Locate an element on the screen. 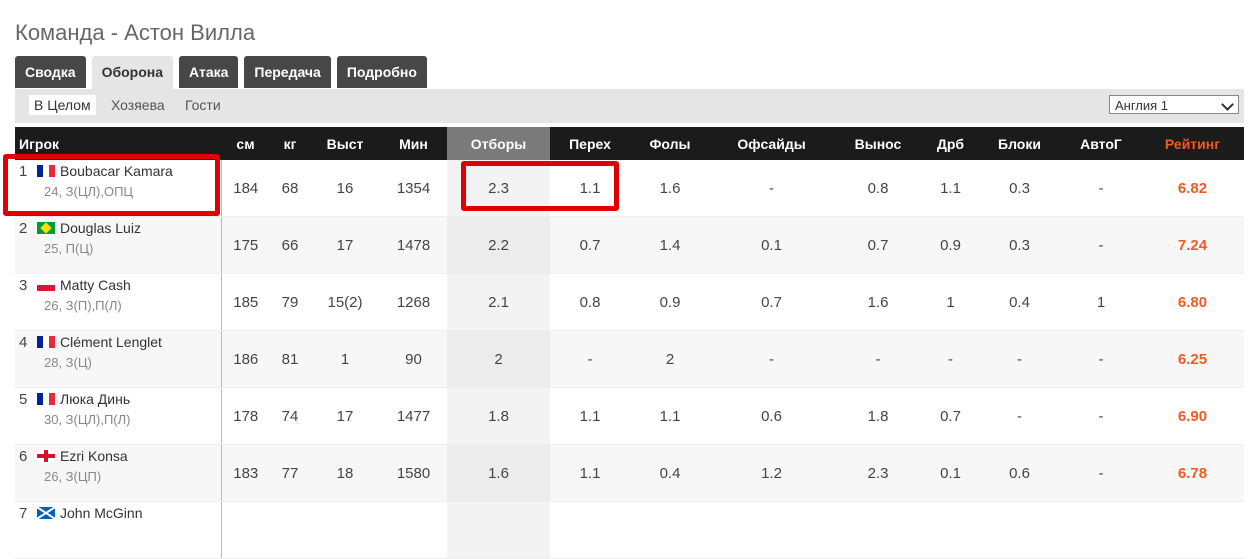 Image resolution: width=1257 pixels, height=559 pixels. player-name-link: Clément Lenglet is located at coordinates (111, 342).